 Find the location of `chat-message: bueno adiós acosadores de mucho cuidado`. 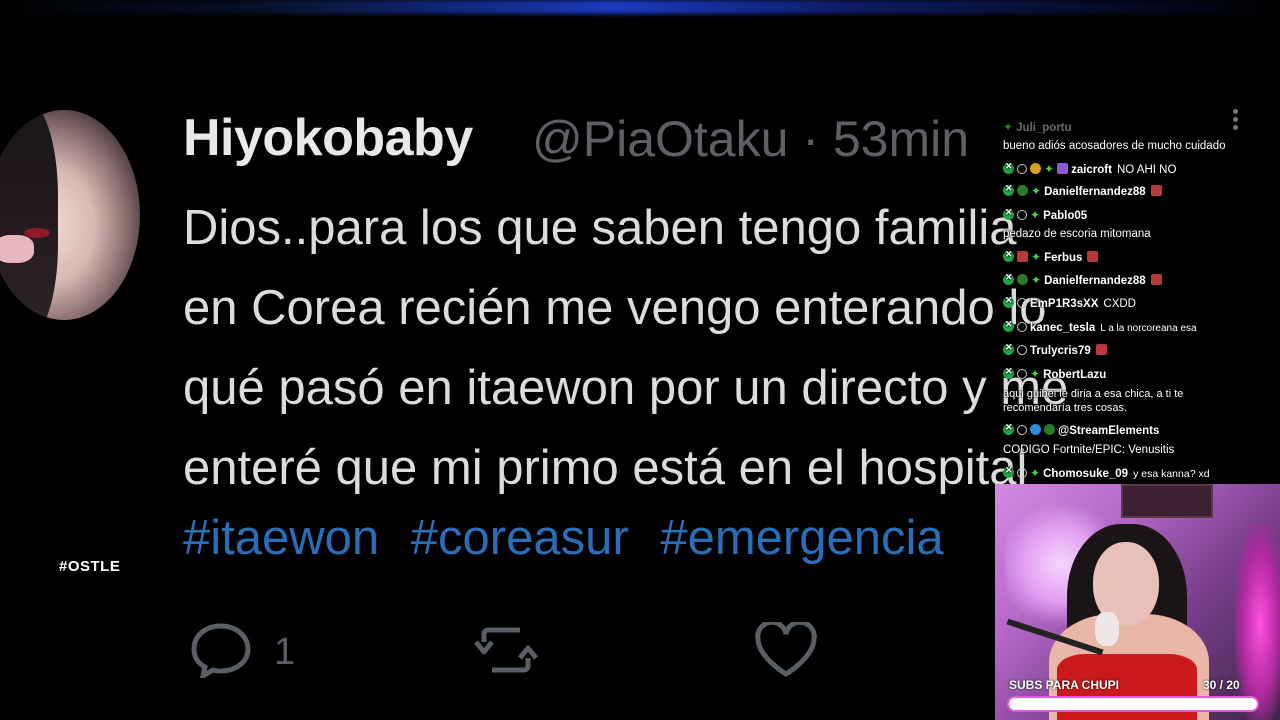

chat-message: bueno adiós acosadores de mucho cuidado is located at coordinates (1114, 146).